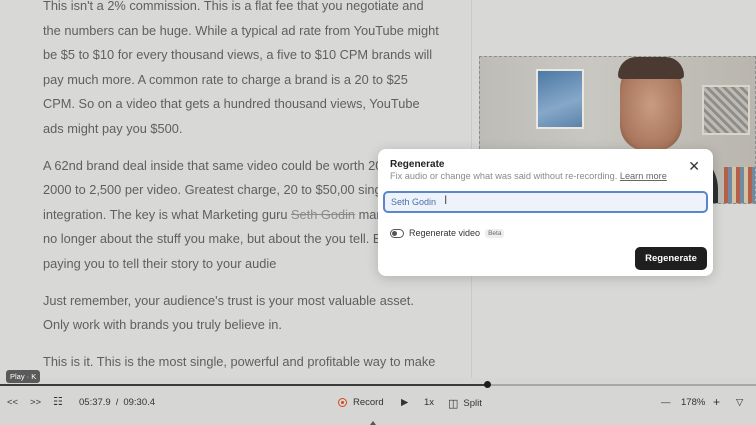 The image size is (756, 425). I want to click on record-icon, so click(342, 402).